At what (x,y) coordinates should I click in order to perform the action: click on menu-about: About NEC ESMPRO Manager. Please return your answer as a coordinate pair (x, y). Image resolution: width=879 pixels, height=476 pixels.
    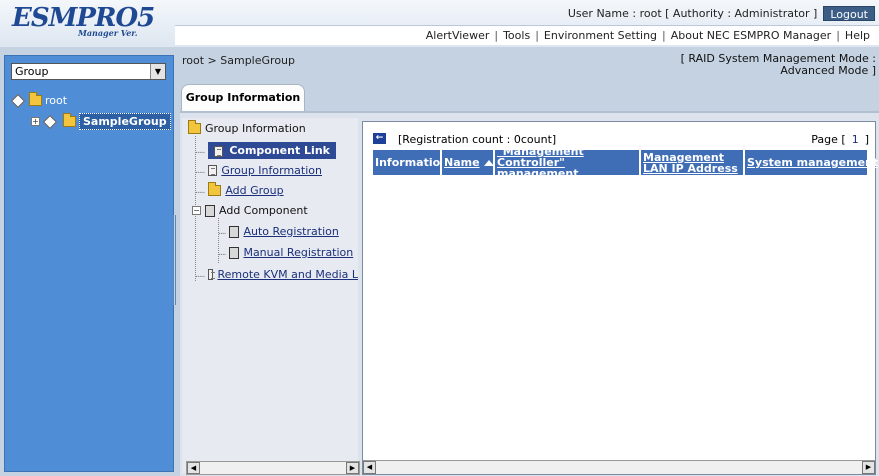
    Looking at the image, I should click on (751, 35).